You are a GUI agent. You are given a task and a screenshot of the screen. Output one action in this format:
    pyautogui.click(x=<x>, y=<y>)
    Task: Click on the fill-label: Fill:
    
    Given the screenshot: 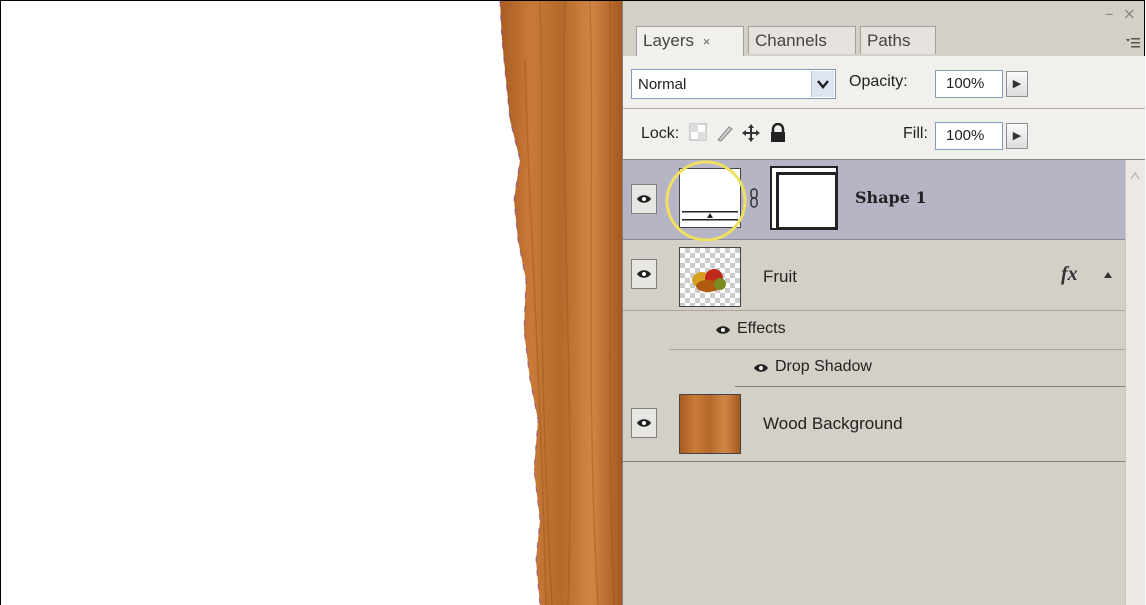 What is the action you would take?
    pyautogui.click(x=915, y=133)
    